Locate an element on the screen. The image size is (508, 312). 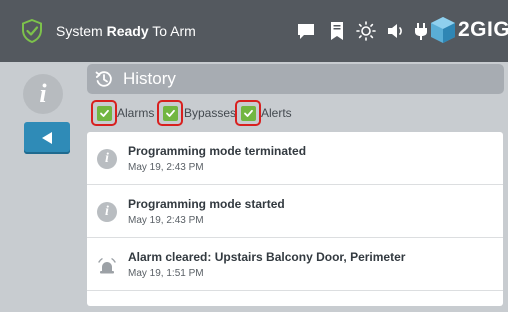
volume-icon is located at coordinates (396, 31).